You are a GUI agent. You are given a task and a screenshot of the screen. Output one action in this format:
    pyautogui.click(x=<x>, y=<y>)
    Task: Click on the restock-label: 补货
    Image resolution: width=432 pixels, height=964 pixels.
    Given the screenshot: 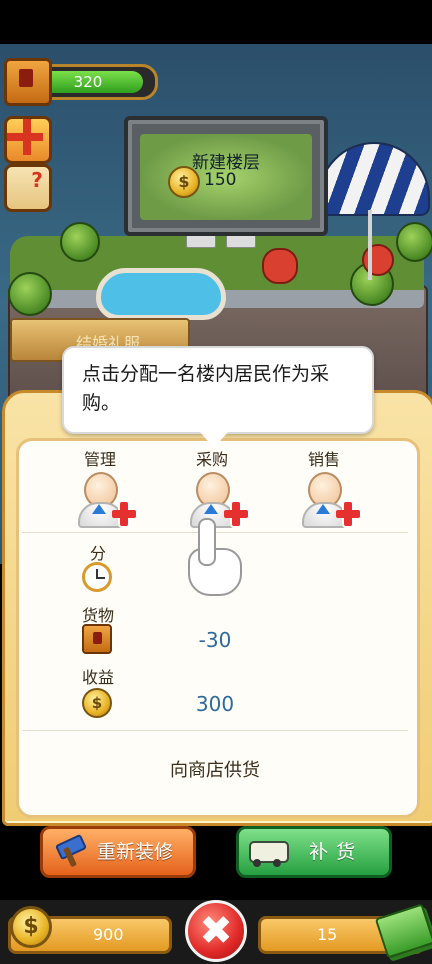 What is the action you would take?
    pyautogui.click(x=336, y=852)
    